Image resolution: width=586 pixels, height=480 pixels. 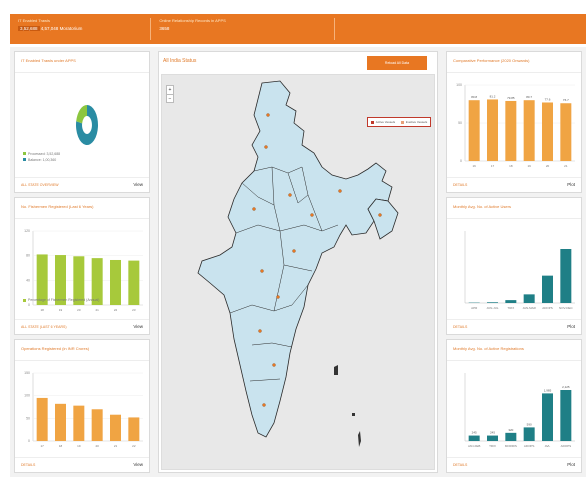 What do you see at coordinates (474, 97) in the screenshot?
I see `data-label: 80.8` at bounding box center [474, 97].